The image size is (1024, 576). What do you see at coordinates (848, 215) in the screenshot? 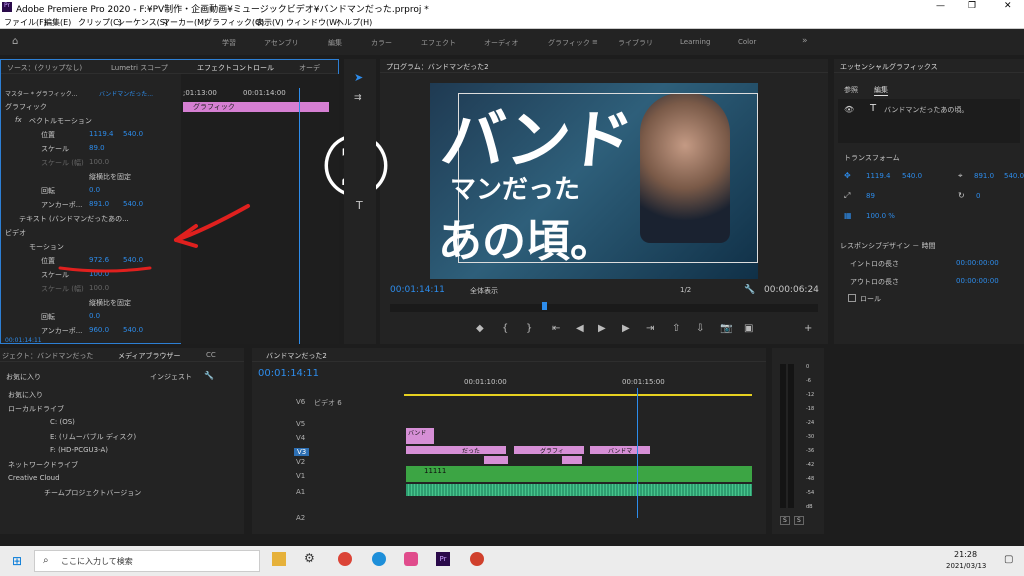
I see `opacity-icon: ▦` at bounding box center [848, 215].